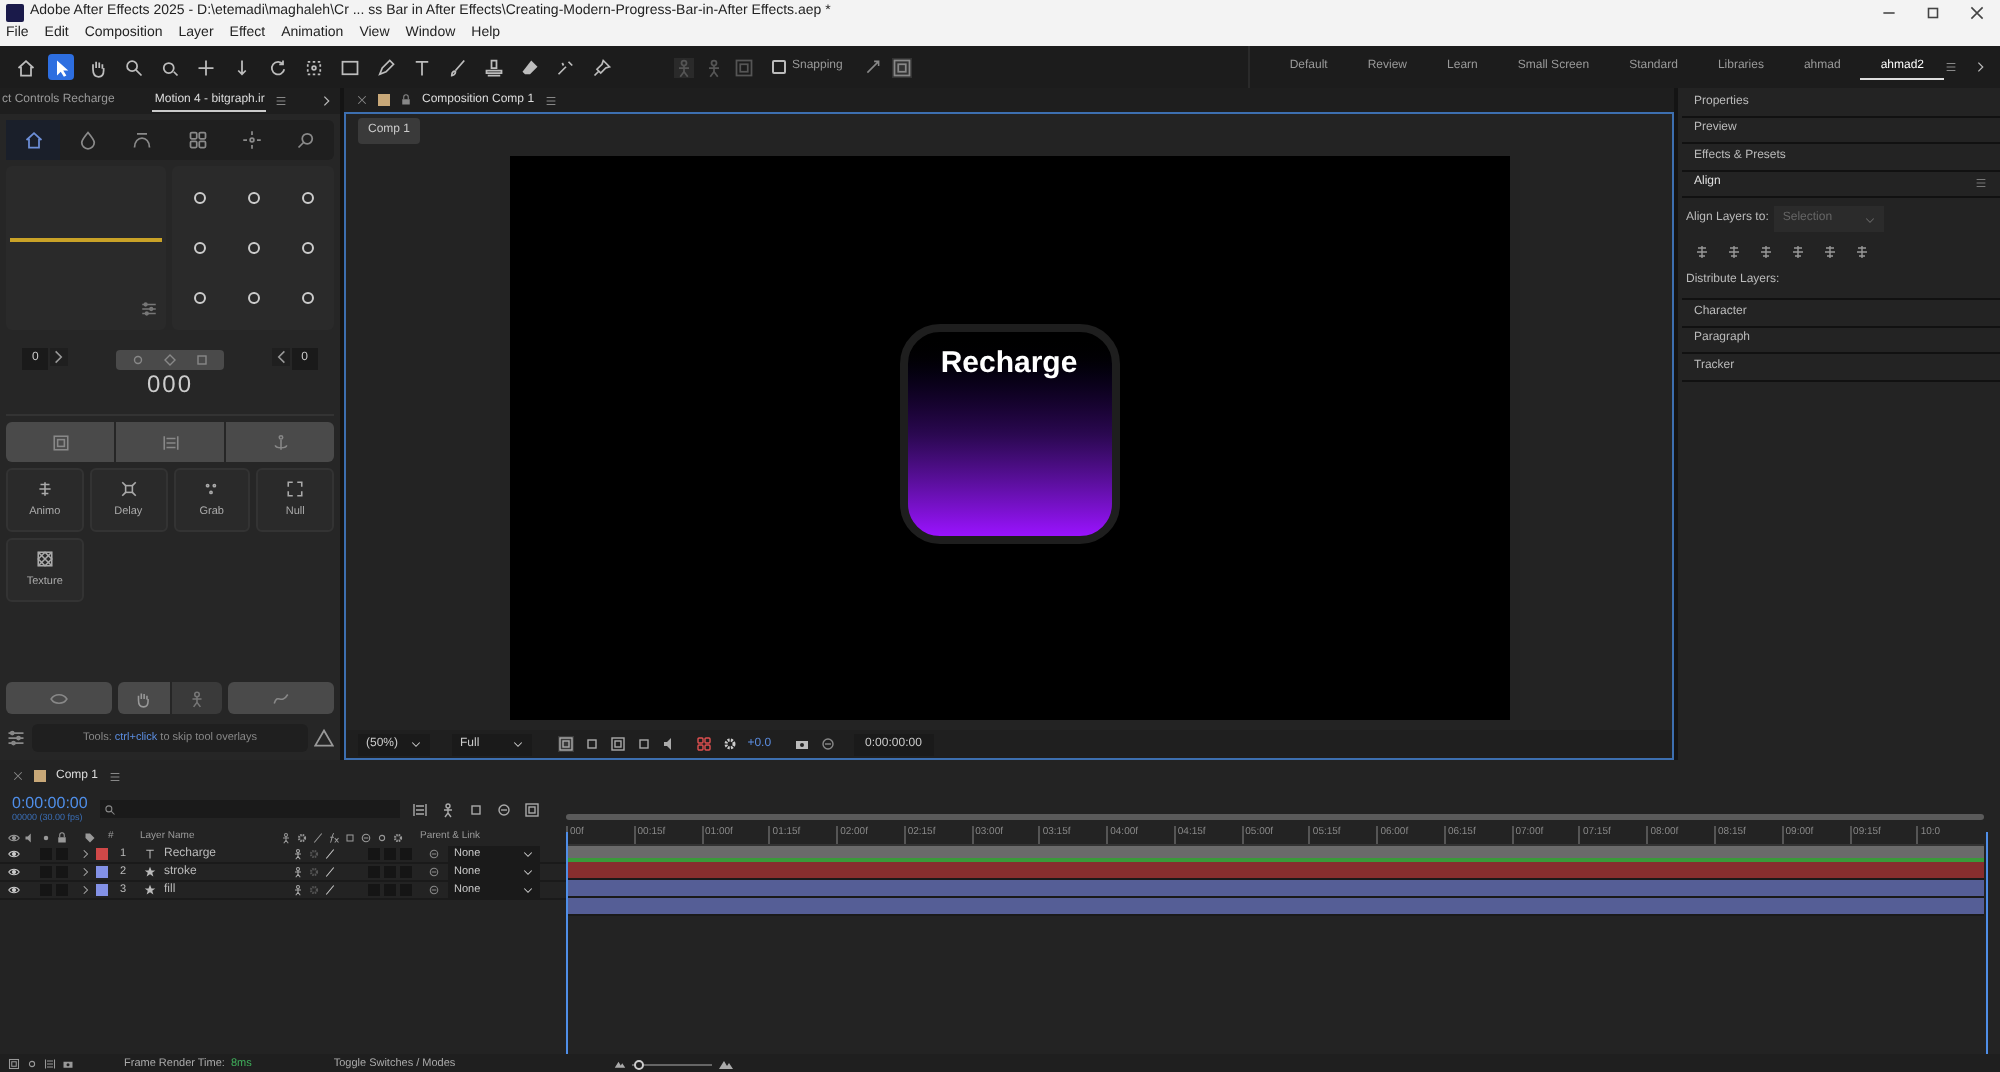 This screenshot has height=1072, width=2000. Describe the element at coordinates (280, 357) in the screenshot. I see `left-caret-icon` at that location.